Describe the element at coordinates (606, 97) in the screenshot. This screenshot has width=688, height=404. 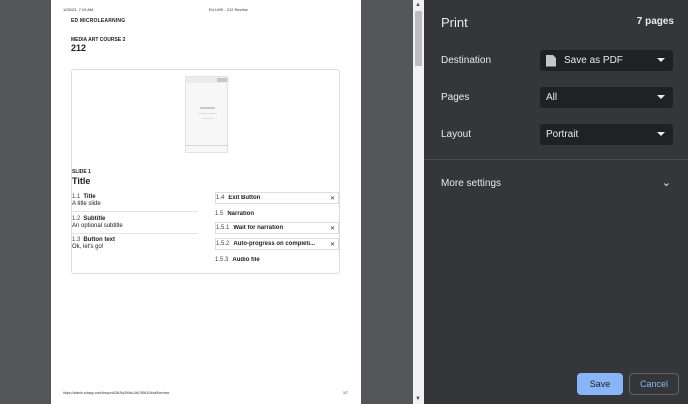
I see `pages-select: All` at that location.